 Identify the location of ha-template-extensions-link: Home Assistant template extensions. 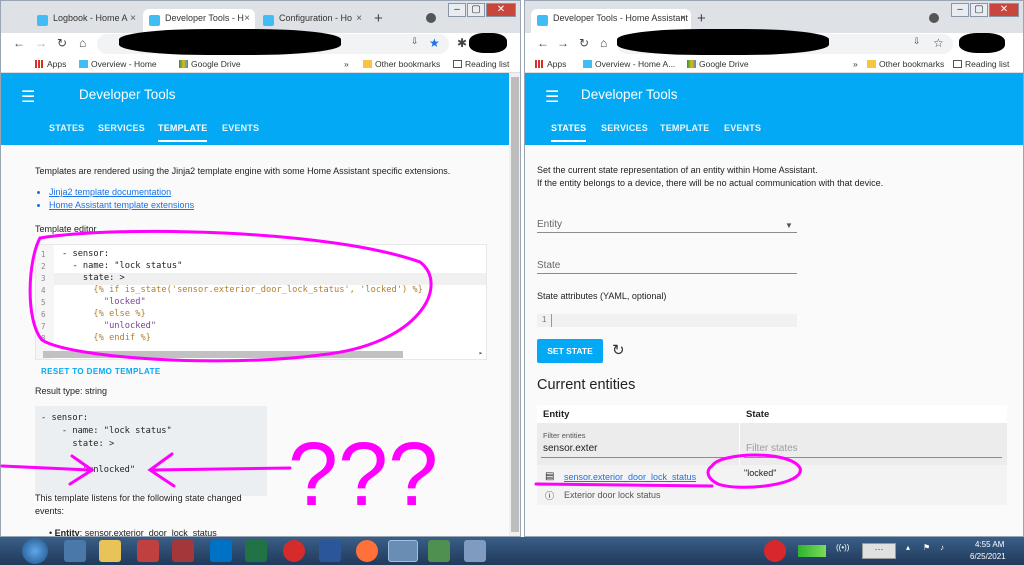
(121, 205).